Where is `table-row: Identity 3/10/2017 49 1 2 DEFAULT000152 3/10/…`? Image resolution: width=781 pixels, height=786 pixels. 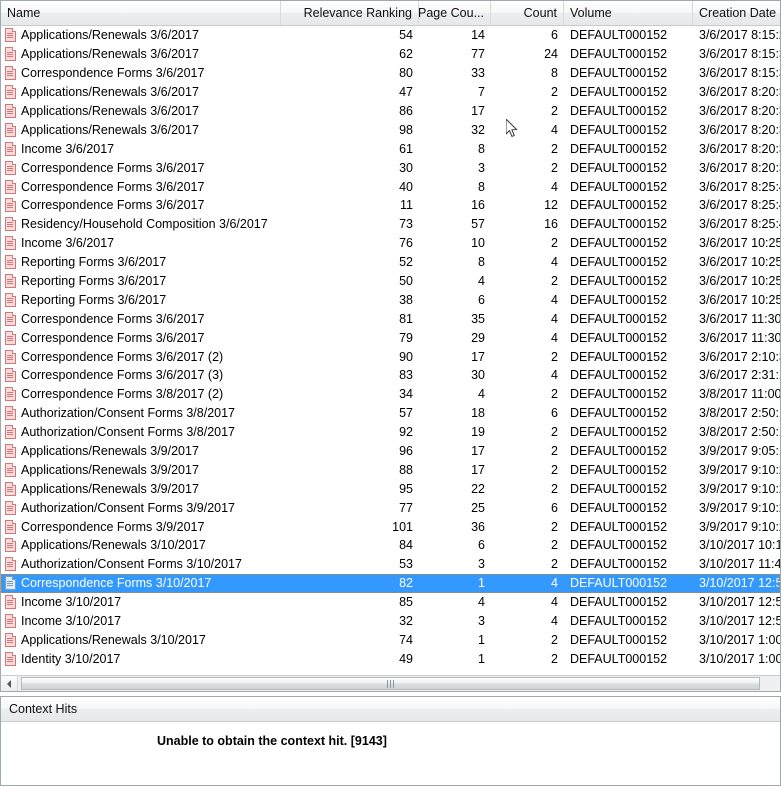
table-row: Identity 3/10/2017 49 1 2 DEFAULT000152 3/10/… is located at coordinates (390, 658).